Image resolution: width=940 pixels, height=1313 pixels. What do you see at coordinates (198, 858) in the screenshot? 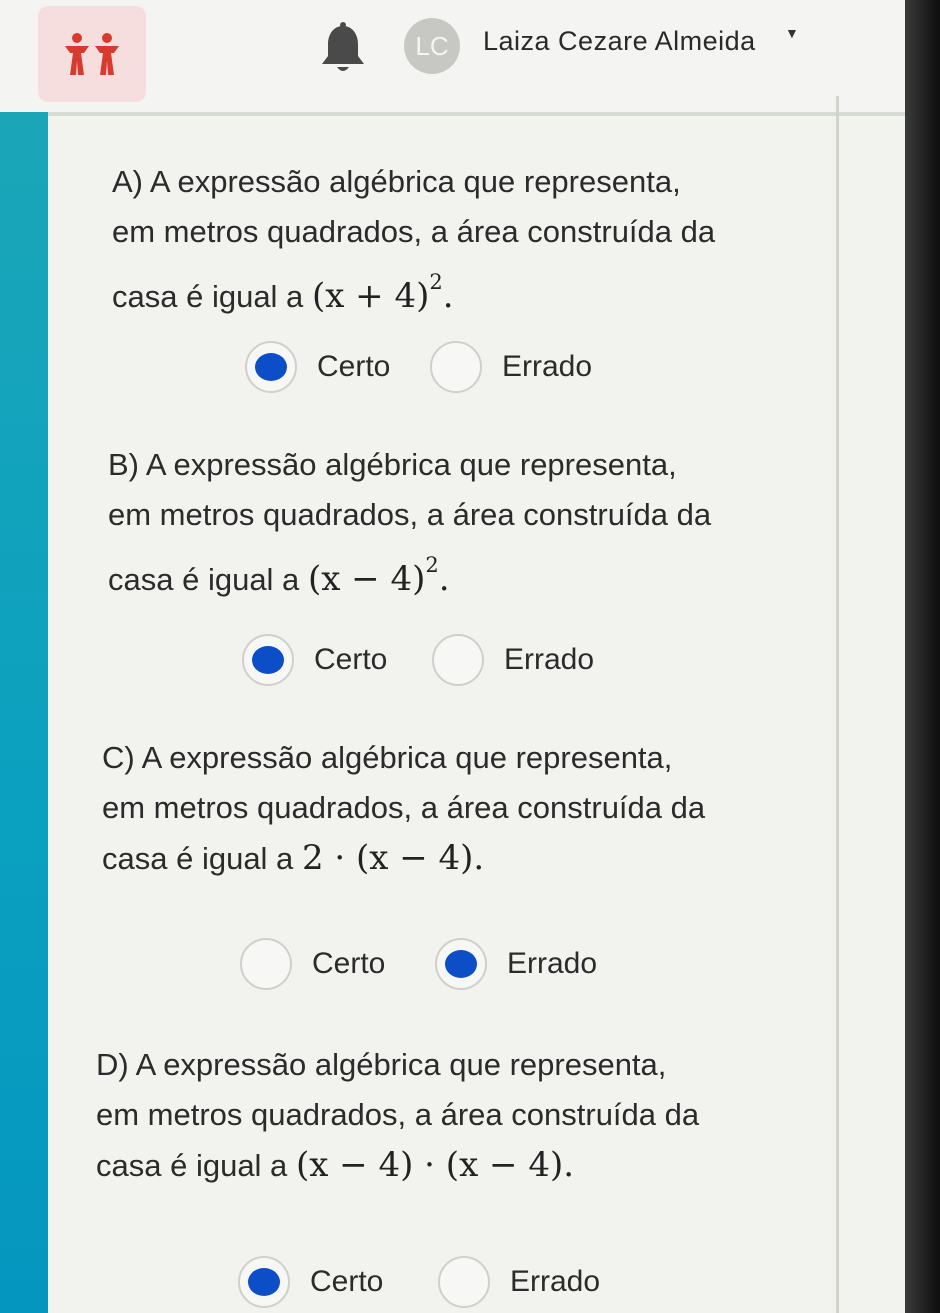
I see `question-c-prefix: casa é igual a` at bounding box center [198, 858].